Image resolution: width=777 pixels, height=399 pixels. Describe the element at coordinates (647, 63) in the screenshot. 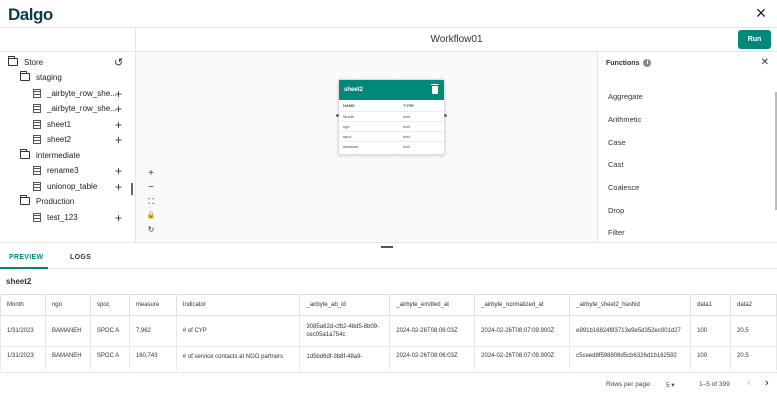

I see `info-icon: i` at that location.